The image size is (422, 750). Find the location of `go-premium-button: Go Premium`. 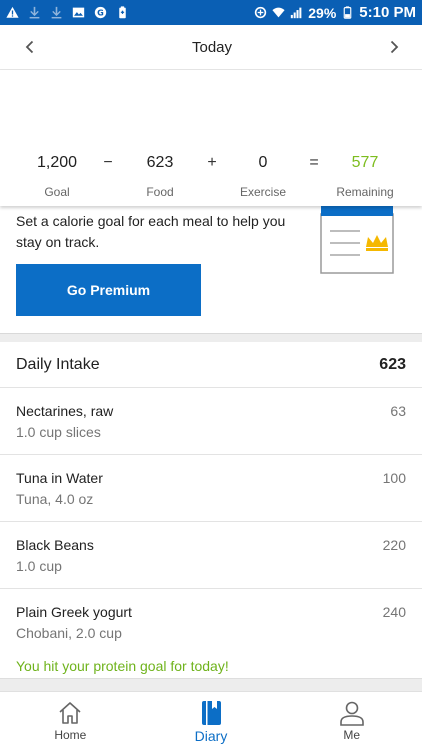

go-premium-button: Go Premium is located at coordinates (108, 290).